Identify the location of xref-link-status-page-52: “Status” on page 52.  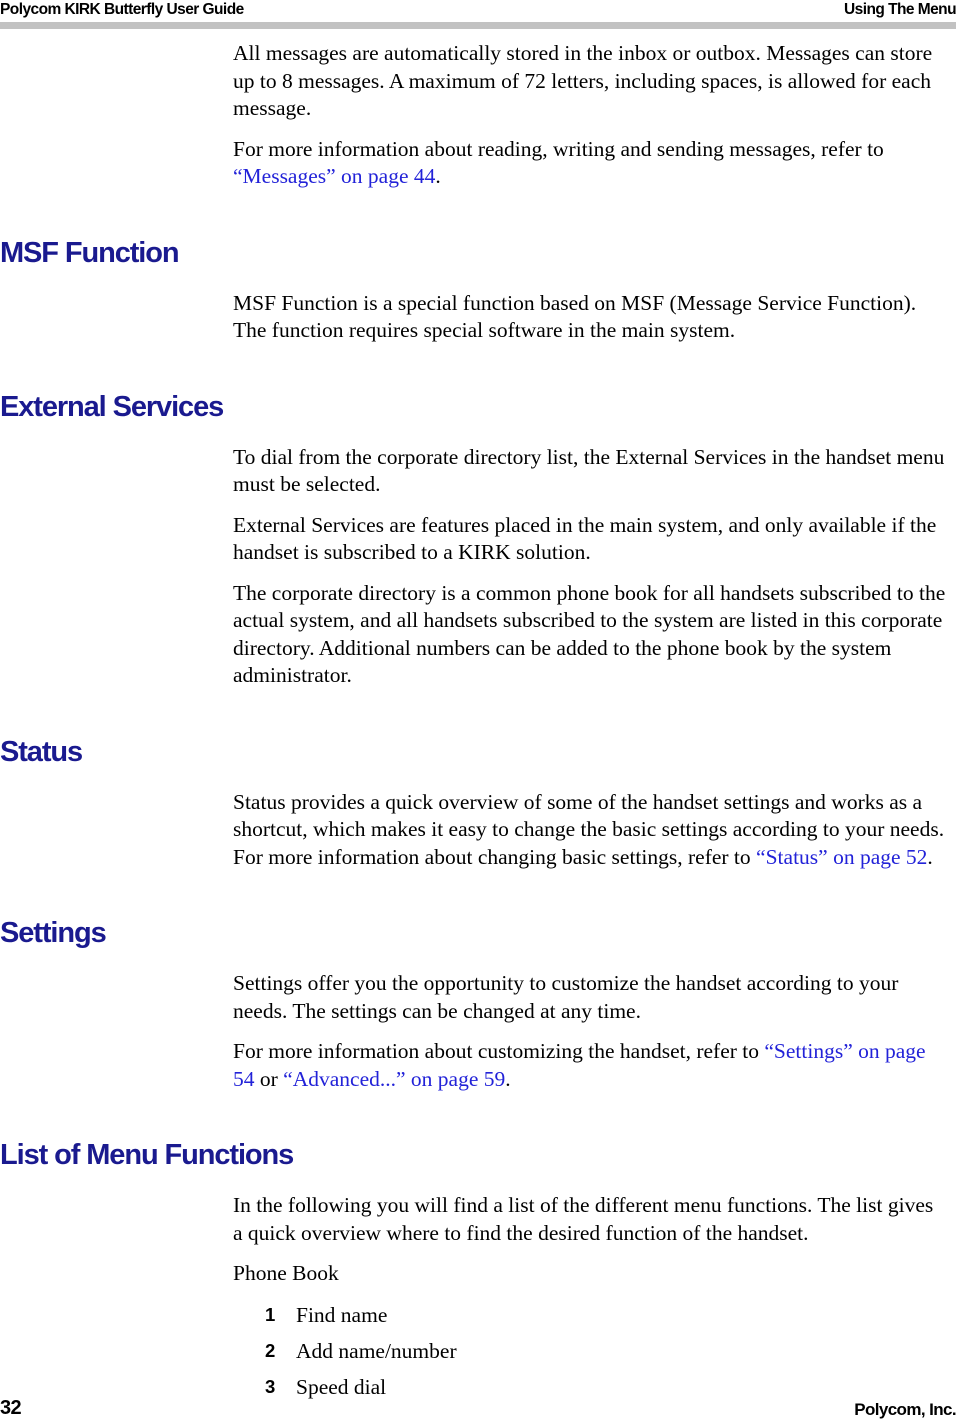
(841, 857).